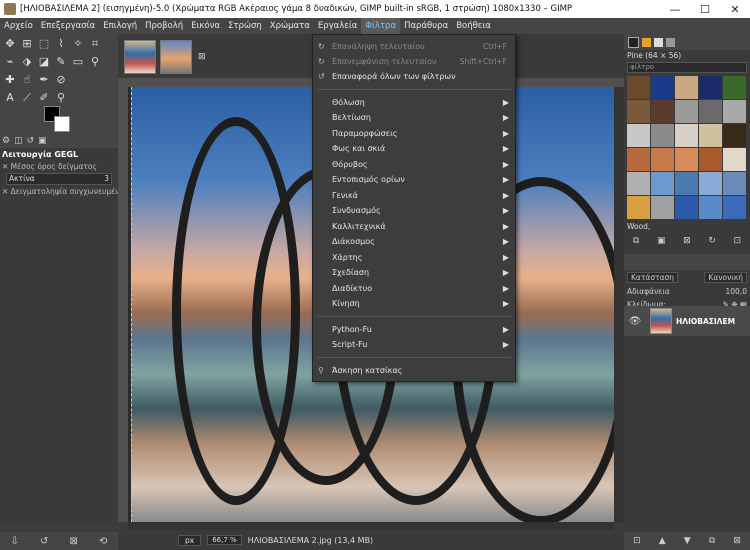 The height and width of the screenshot is (550, 750). What do you see at coordinates (675, 9) in the screenshot?
I see `minimize-button: —` at bounding box center [675, 9].